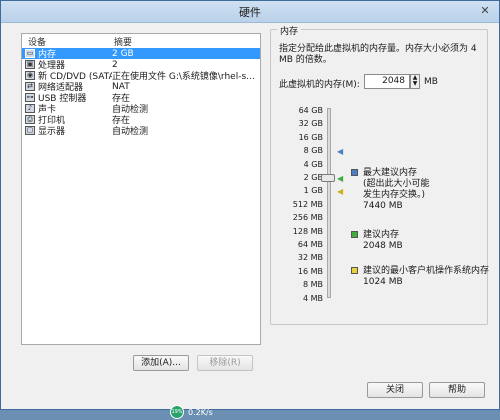 The image size is (500, 420). Describe the element at coordinates (329, 203) in the screenshot. I see `memory-slider-track` at that location.